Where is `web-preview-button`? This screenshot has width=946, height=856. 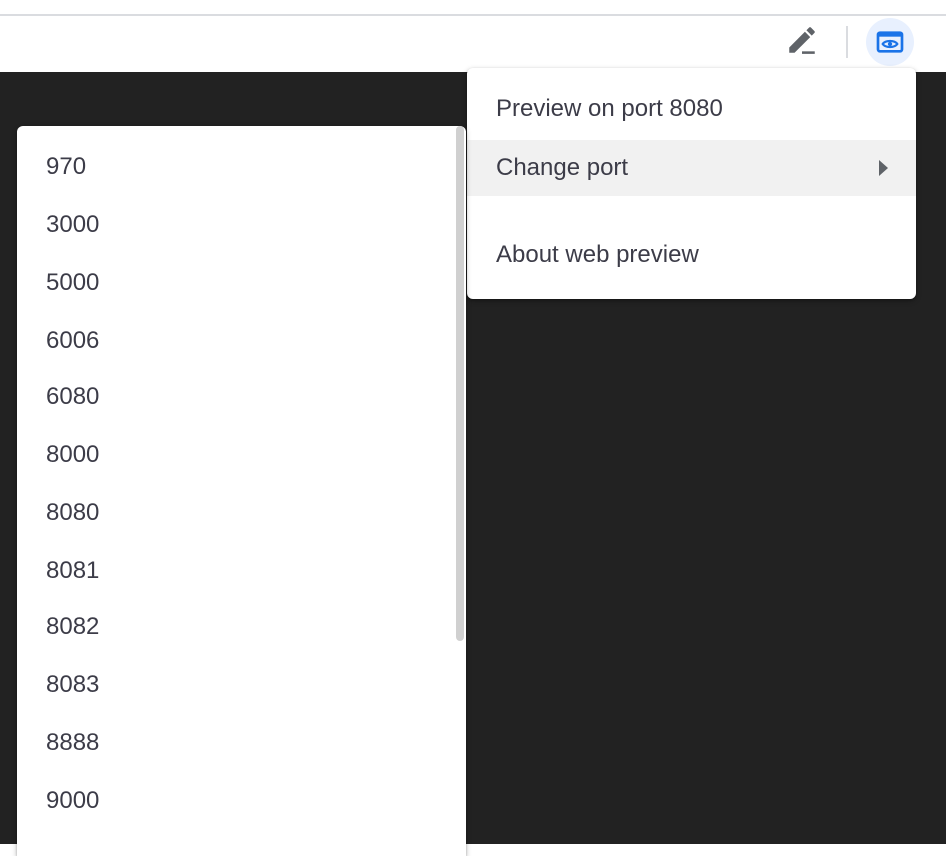
web-preview-button is located at coordinates (890, 42).